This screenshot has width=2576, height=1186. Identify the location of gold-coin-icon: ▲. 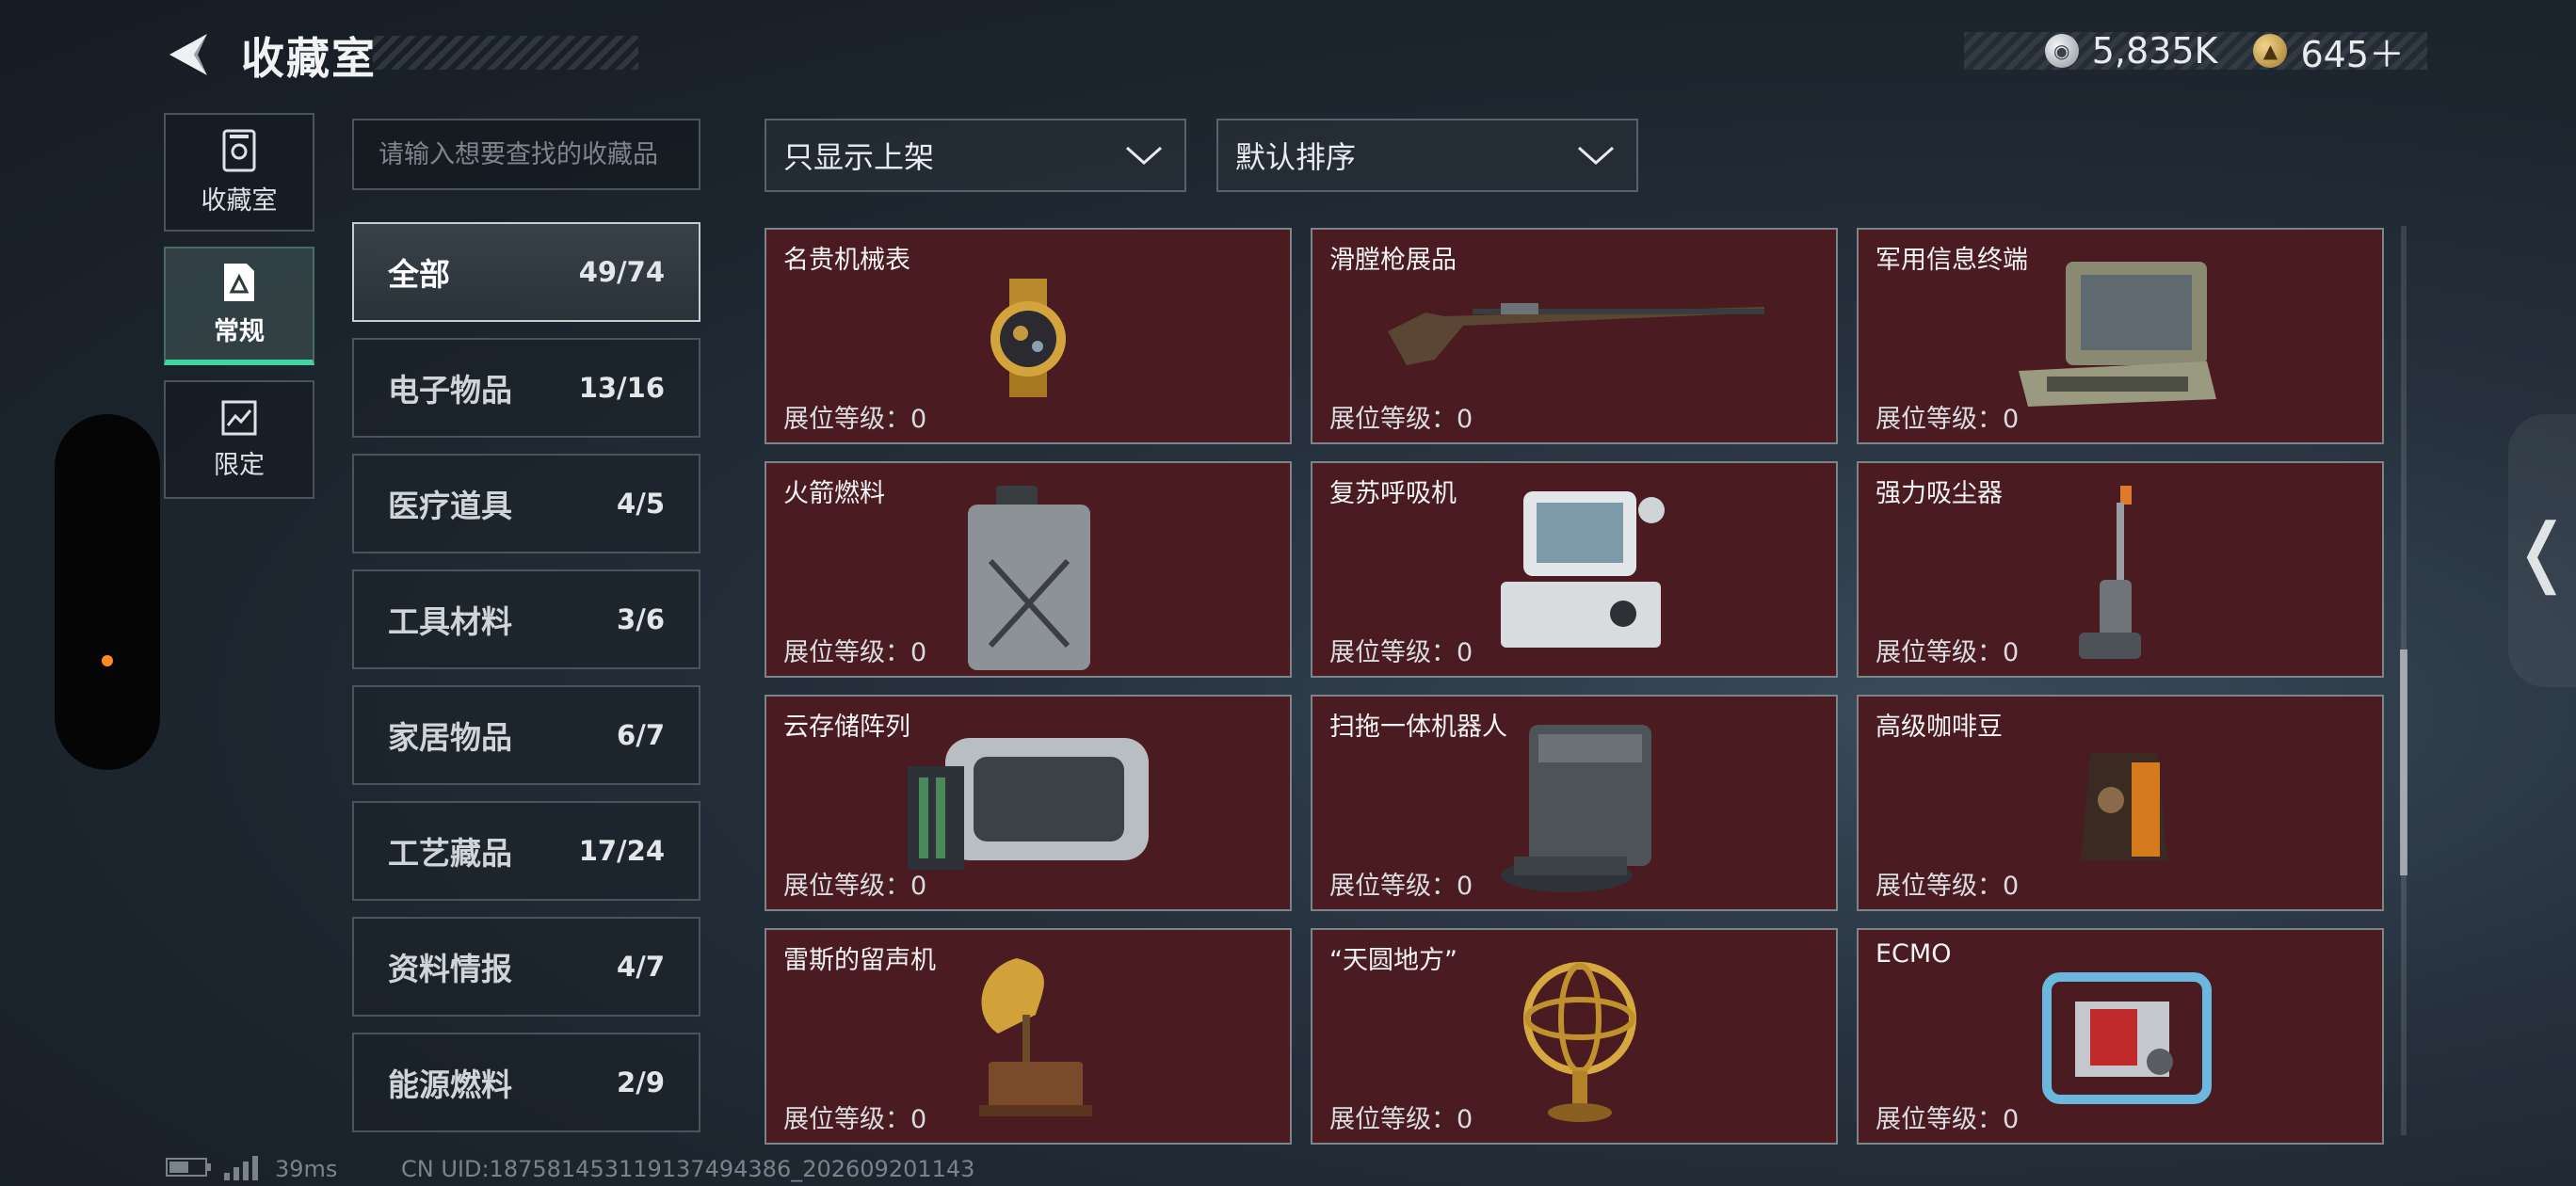
(2270, 51).